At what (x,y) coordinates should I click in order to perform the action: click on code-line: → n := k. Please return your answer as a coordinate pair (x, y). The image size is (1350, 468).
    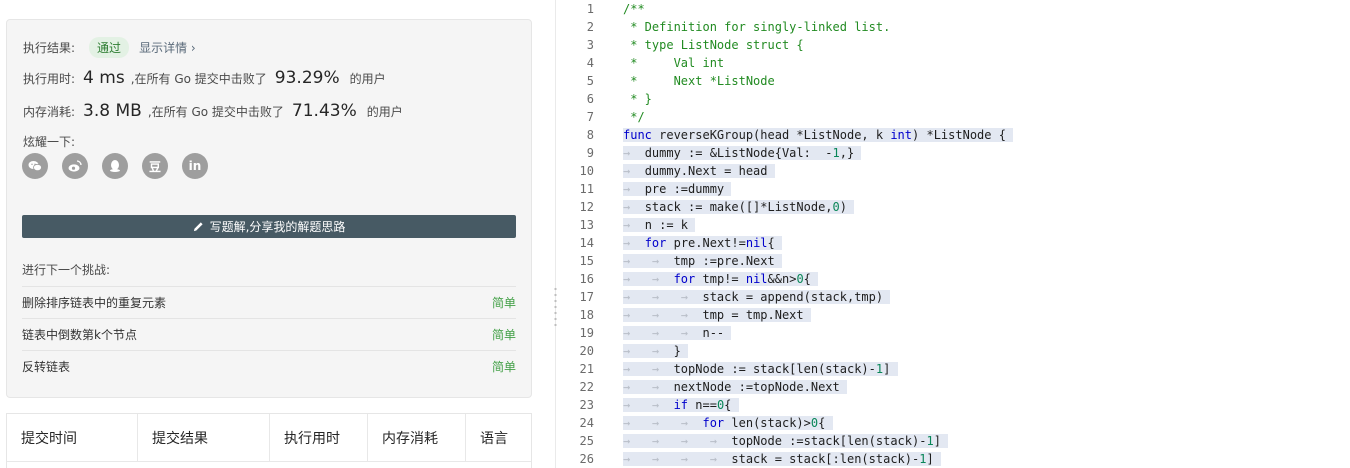
    Looking at the image, I should click on (659, 225).